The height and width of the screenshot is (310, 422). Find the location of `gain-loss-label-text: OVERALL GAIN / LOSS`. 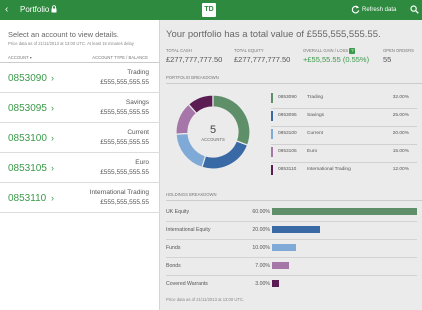

gain-loss-label-text: OVERALL GAIN / LOSS is located at coordinates (326, 51).